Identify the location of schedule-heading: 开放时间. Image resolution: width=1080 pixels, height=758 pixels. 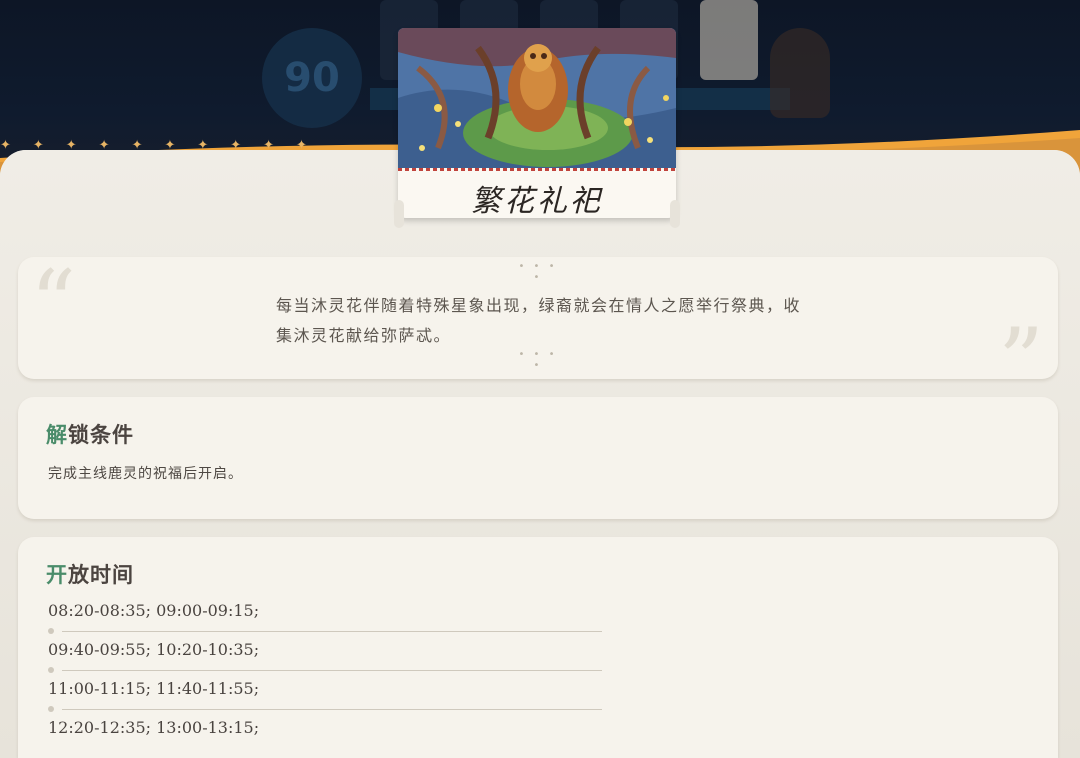
(90, 574).